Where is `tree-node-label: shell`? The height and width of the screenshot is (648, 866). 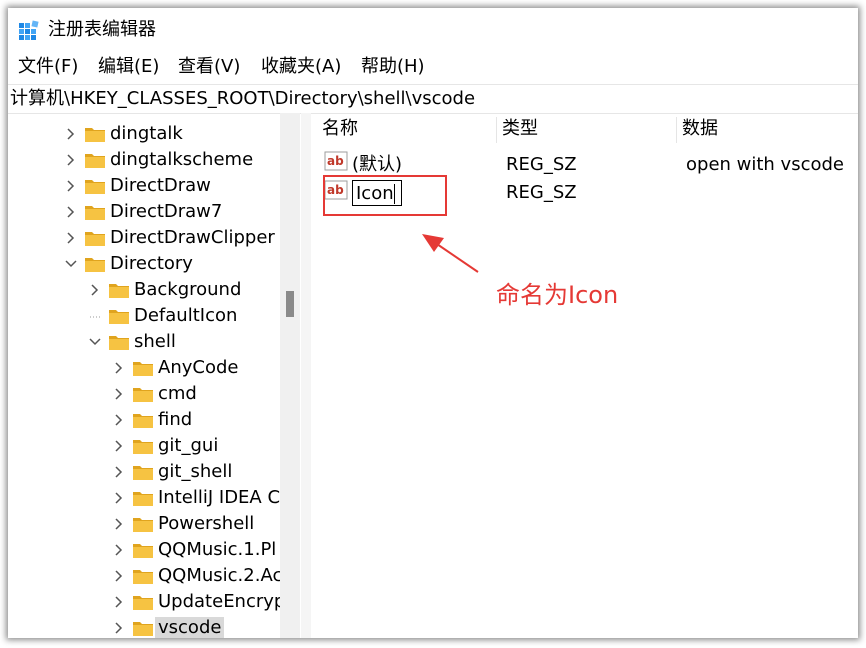
tree-node-label: shell is located at coordinates (155, 342).